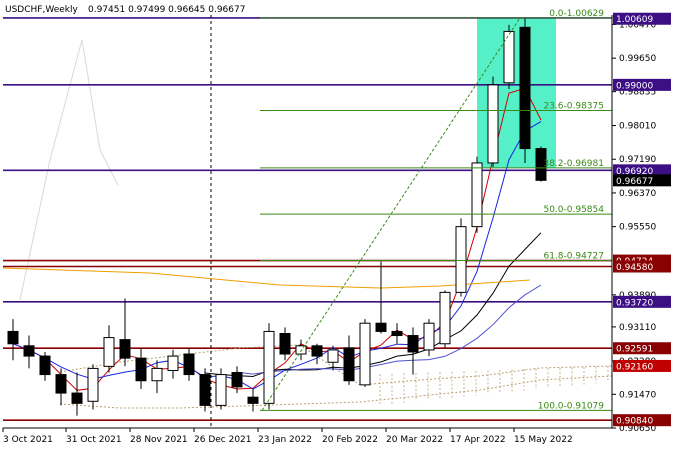 This screenshot has width=675, height=450. What do you see at coordinates (637, 194) in the screenshot?
I see `price-tick-label: 0.96370` at bounding box center [637, 194].